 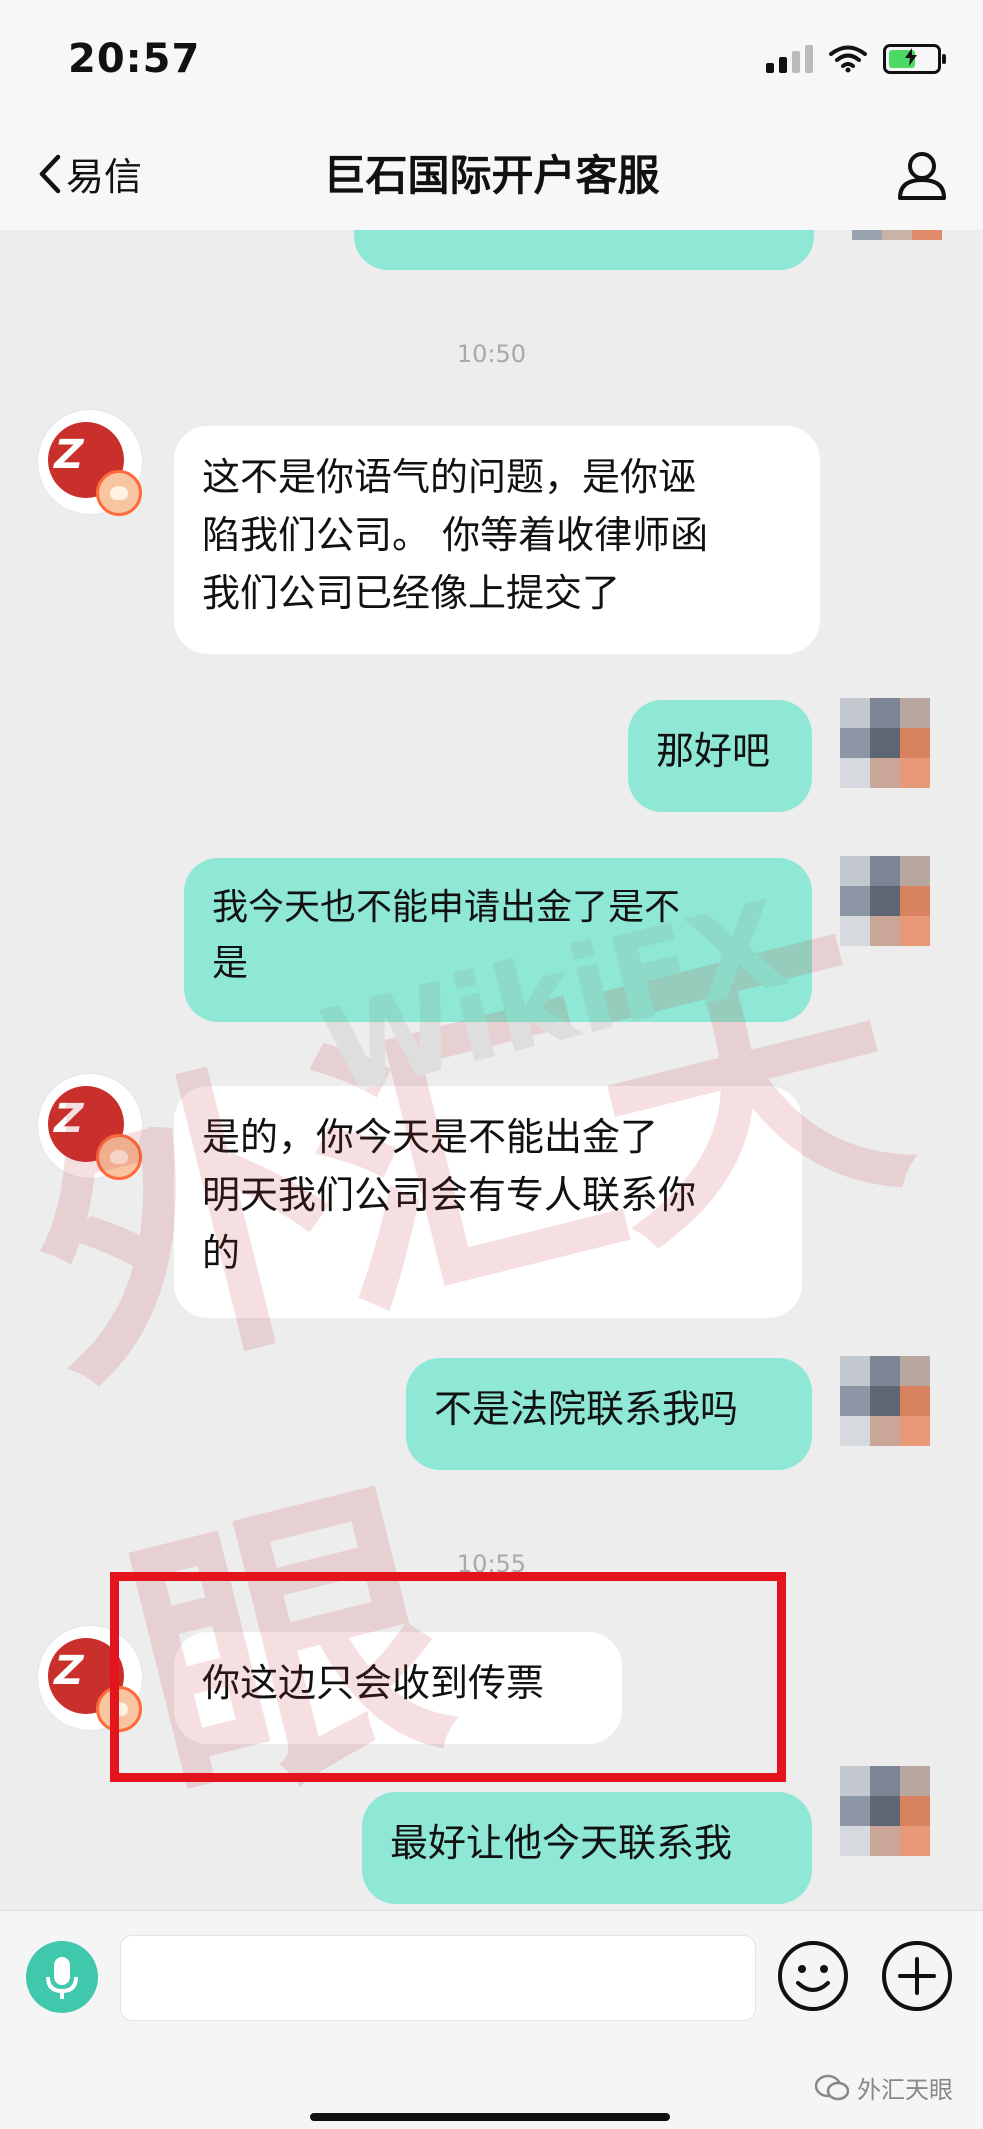 What do you see at coordinates (491, 354) in the screenshot?
I see `timestamp: 10:50` at bounding box center [491, 354].